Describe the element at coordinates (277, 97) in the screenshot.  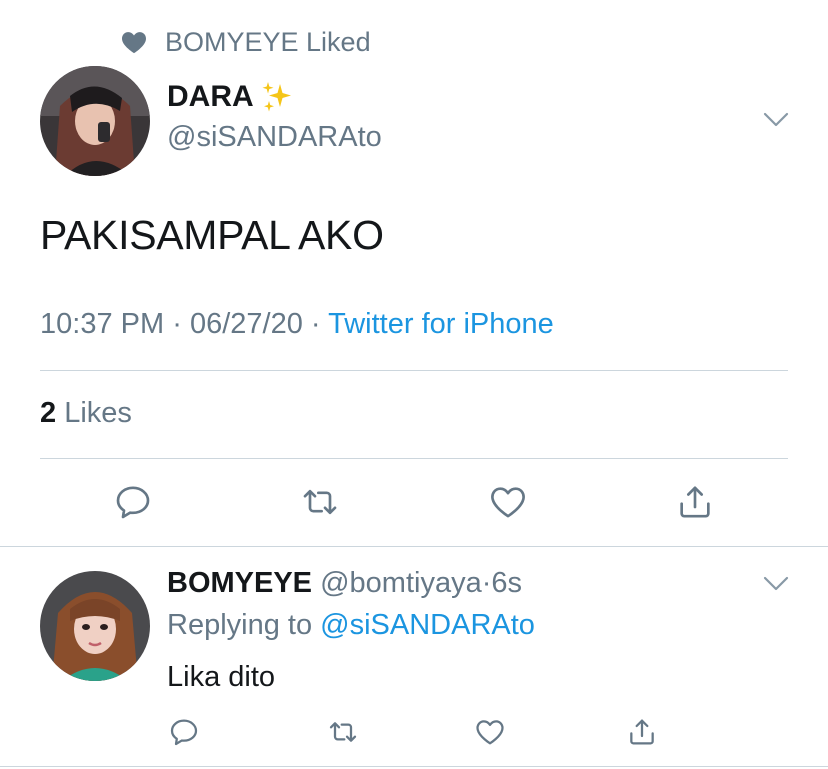
I see `sparkles-icon` at that location.